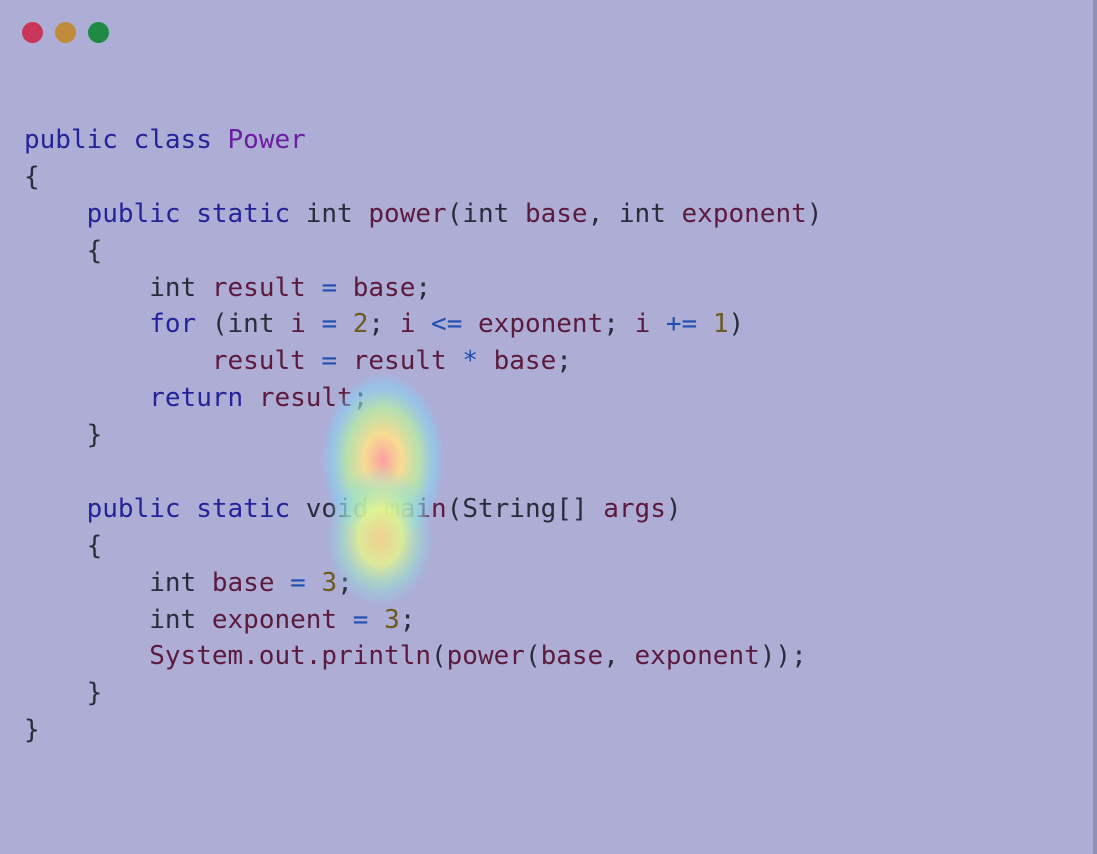  I want to click on code-line: result = result * base;, so click(423, 361).